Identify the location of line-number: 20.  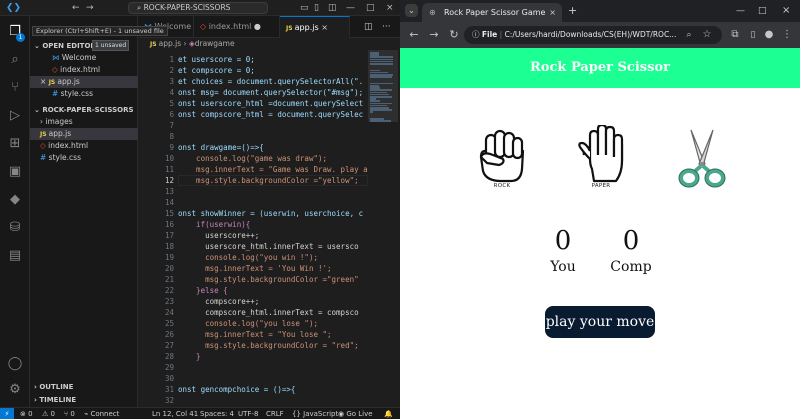
(169, 268).